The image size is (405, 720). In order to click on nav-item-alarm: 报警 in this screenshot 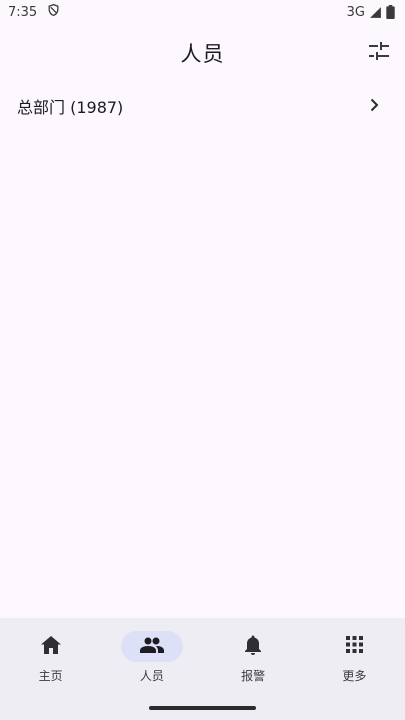, I will do `click(253, 664)`.